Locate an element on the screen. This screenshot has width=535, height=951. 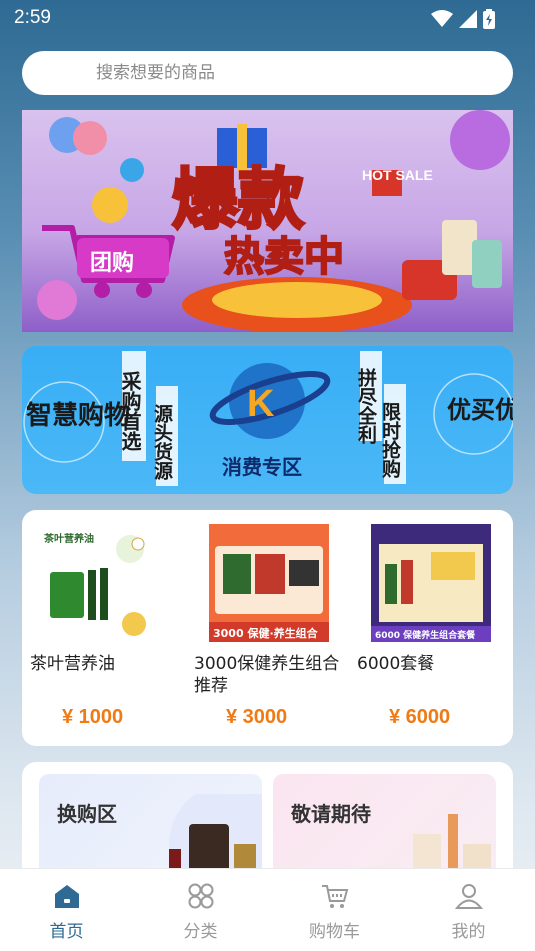
user-icon is located at coordinates (468, 896).